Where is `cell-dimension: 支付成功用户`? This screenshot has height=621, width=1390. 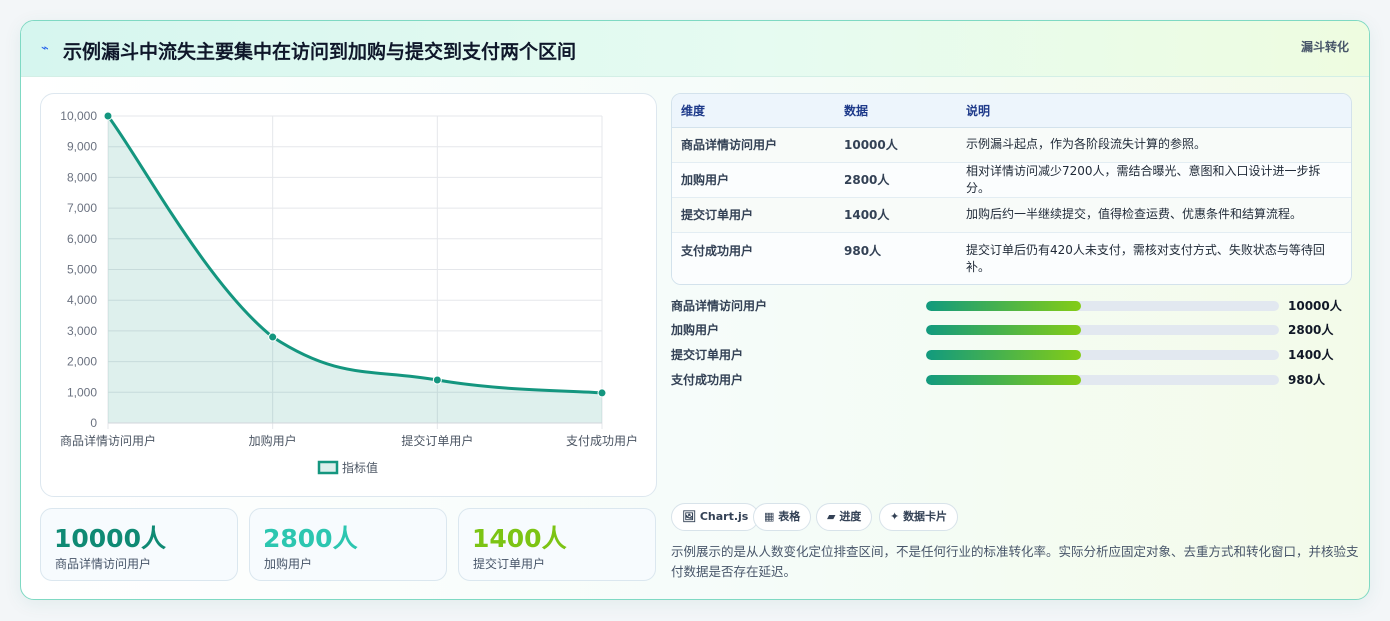
cell-dimension: 支付成功用户 is located at coordinates (753, 258).